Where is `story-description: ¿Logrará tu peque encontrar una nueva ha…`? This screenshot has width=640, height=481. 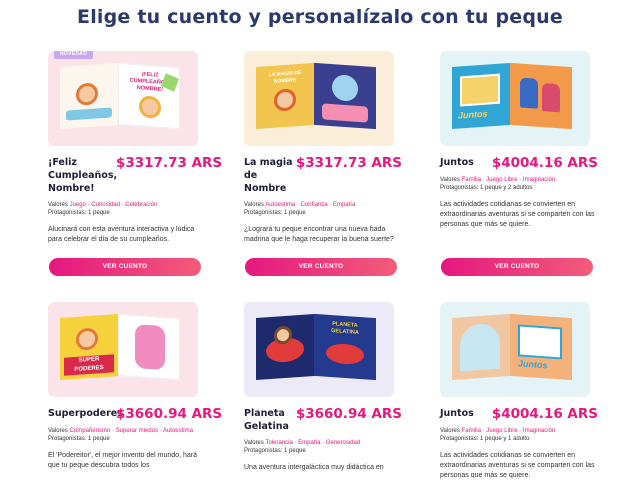
story-description: ¿Logrará tu peque encontrar una nueva ha… is located at coordinates (319, 234).